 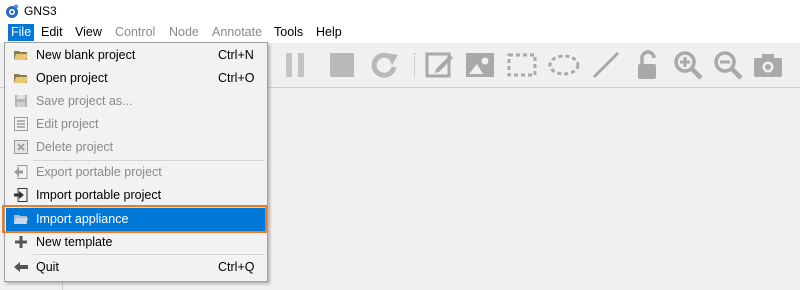 What do you see at coordinates (728, 65) in the screenshot?
I see `zoom-out-icon` at bounding box center [728, 65].